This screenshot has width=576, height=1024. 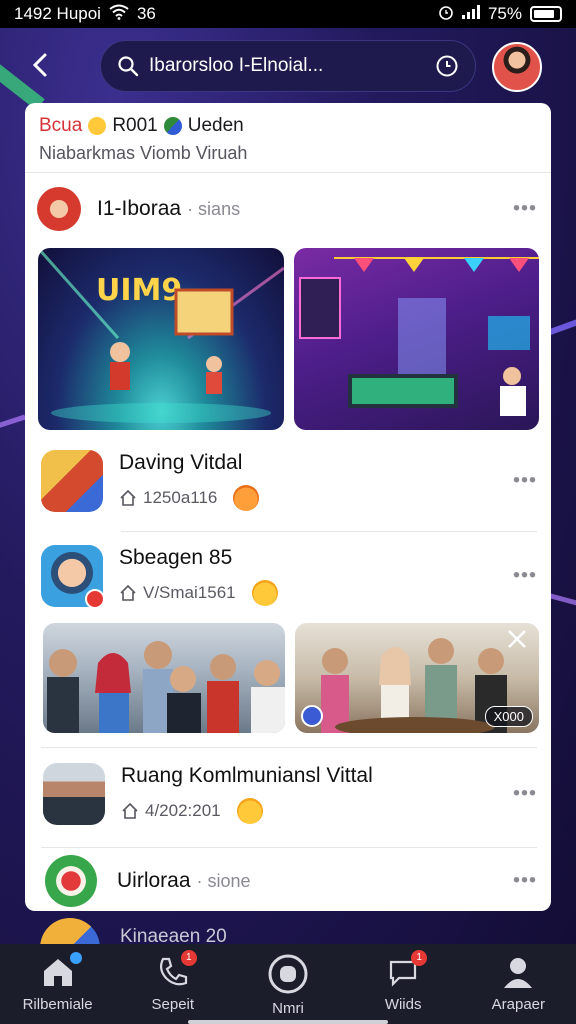 What do you see at coordinates (161, 339) in the screenshot?
I see `post-image: UIM9` at bounding box center [161, 339].